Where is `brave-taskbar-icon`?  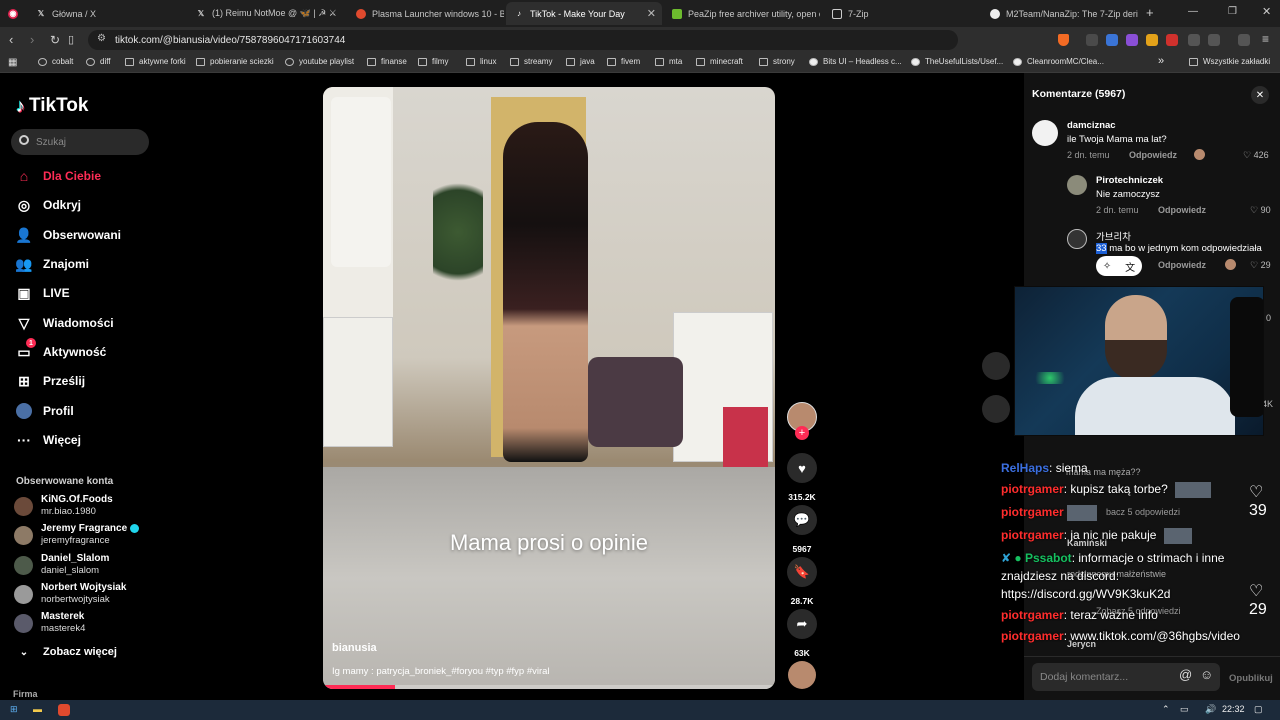
brave-taskbar-icon is located at coordinates (64, 710).